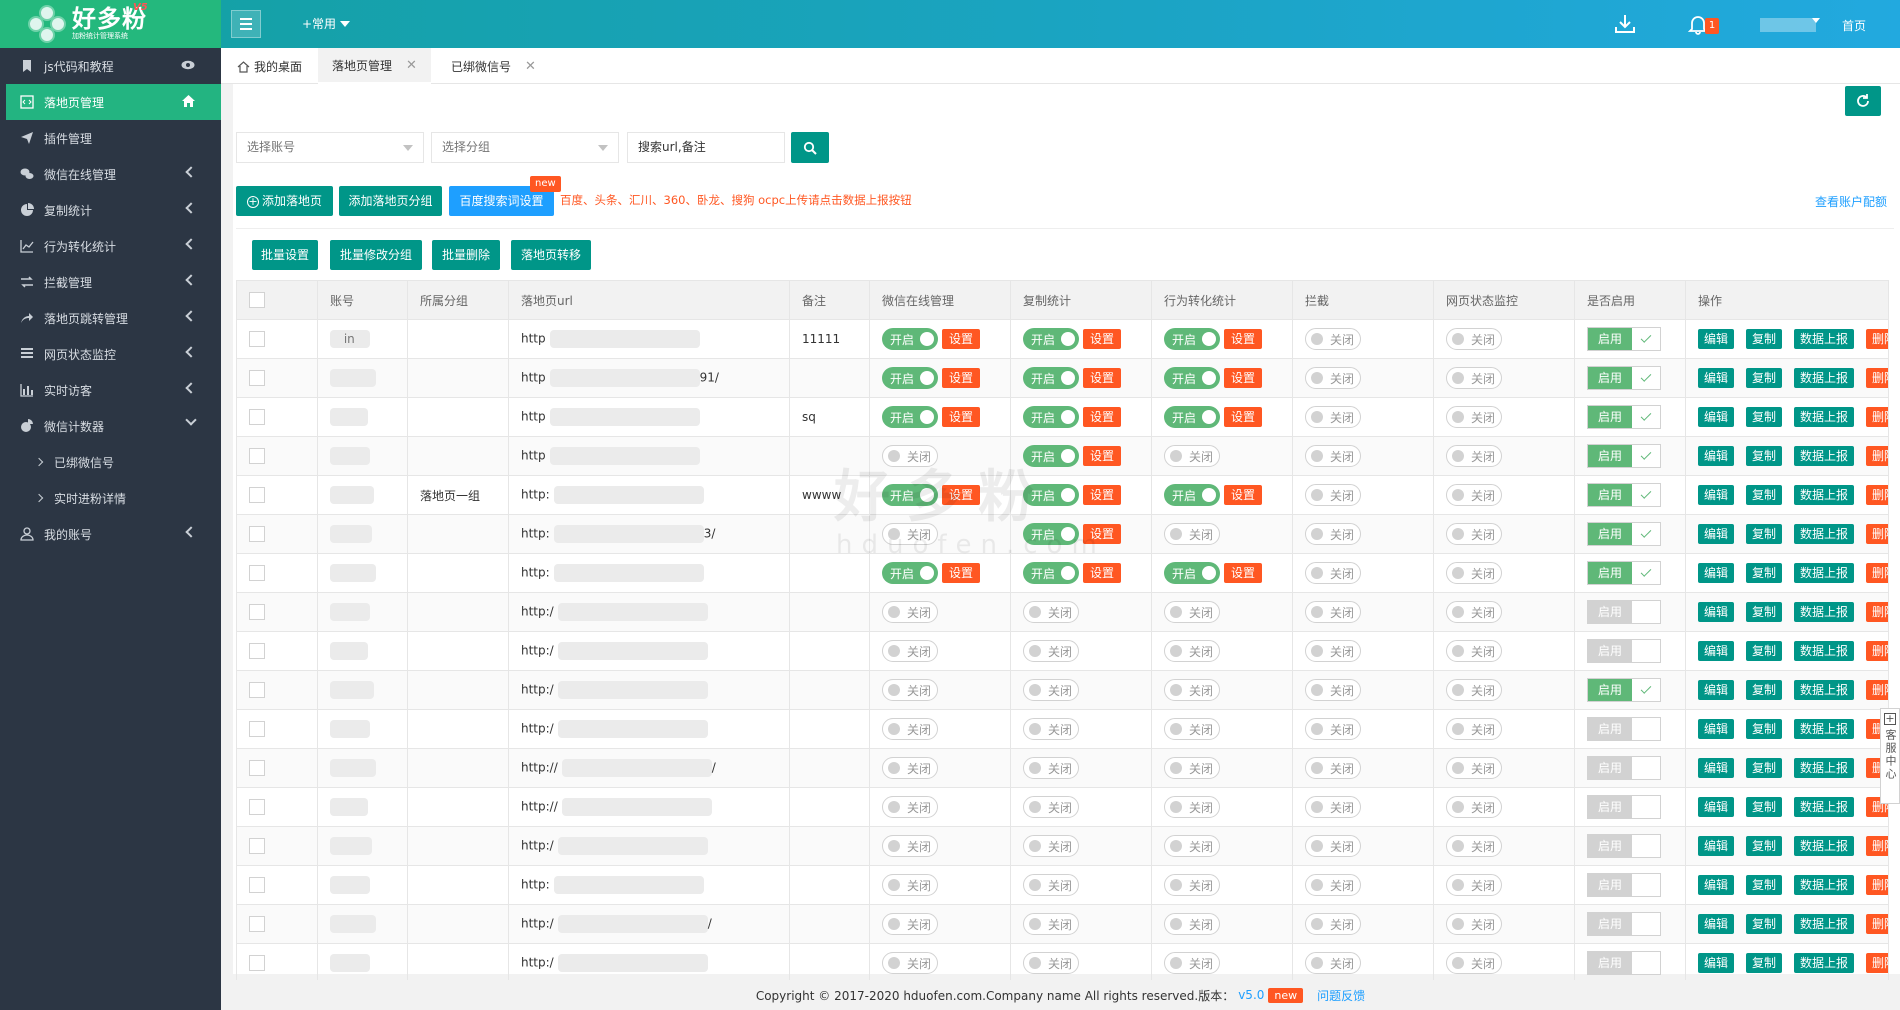 The width and height of the screenshot is (1900, 1010). Describe the element at coordinates (1788, 25) in the screenshot. I see `user-name-blurred` at that location.